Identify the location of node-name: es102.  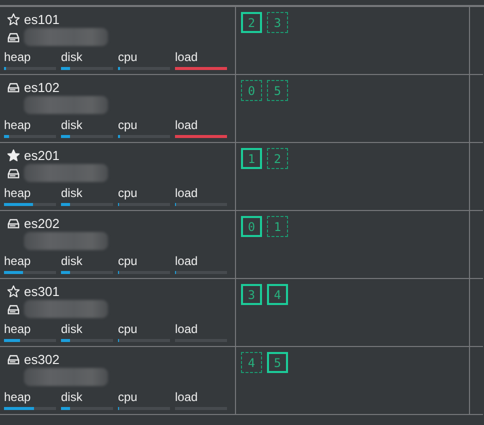
(42, 87).